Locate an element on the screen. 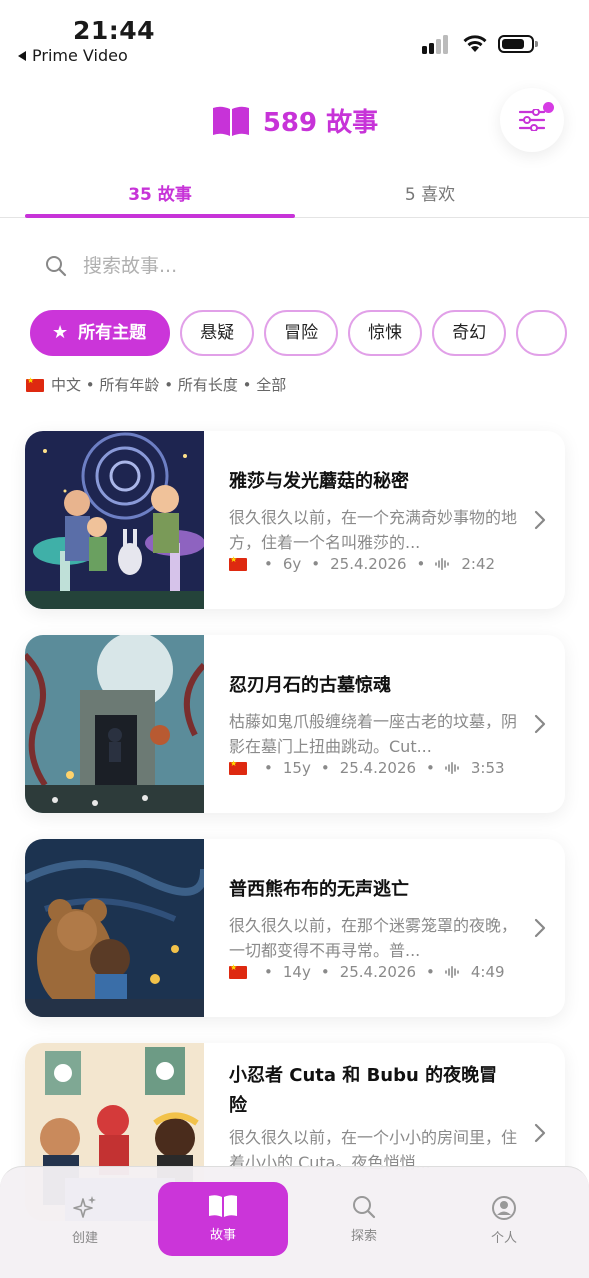 This screenshot has height=1278, width=589. story-age: 14y is located at coordinates (296, 972).